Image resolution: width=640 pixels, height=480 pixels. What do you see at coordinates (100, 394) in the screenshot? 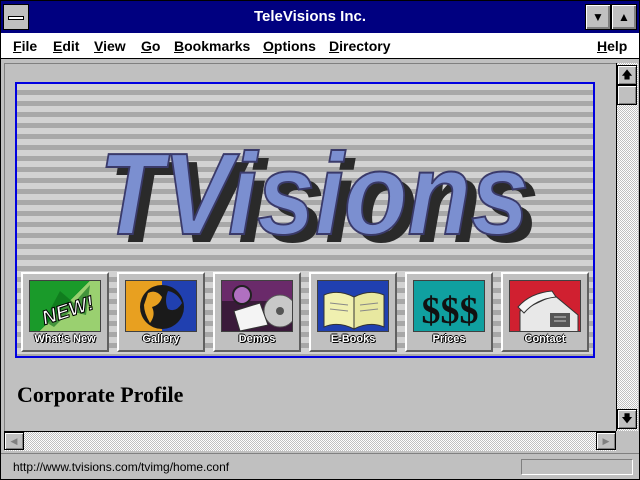
I see `page-heading: Corporate Profile` at bounding box center [100, 394].